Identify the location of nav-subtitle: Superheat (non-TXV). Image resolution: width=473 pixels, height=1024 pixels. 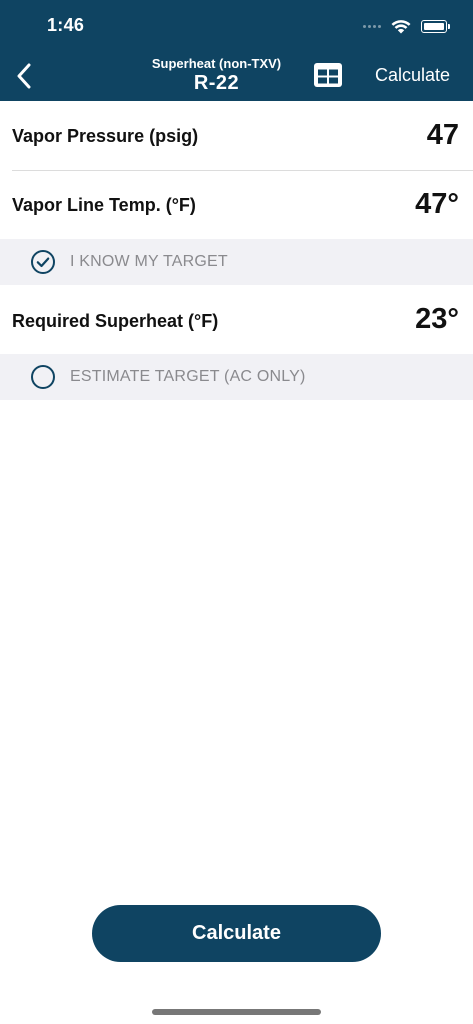
(216, 63).